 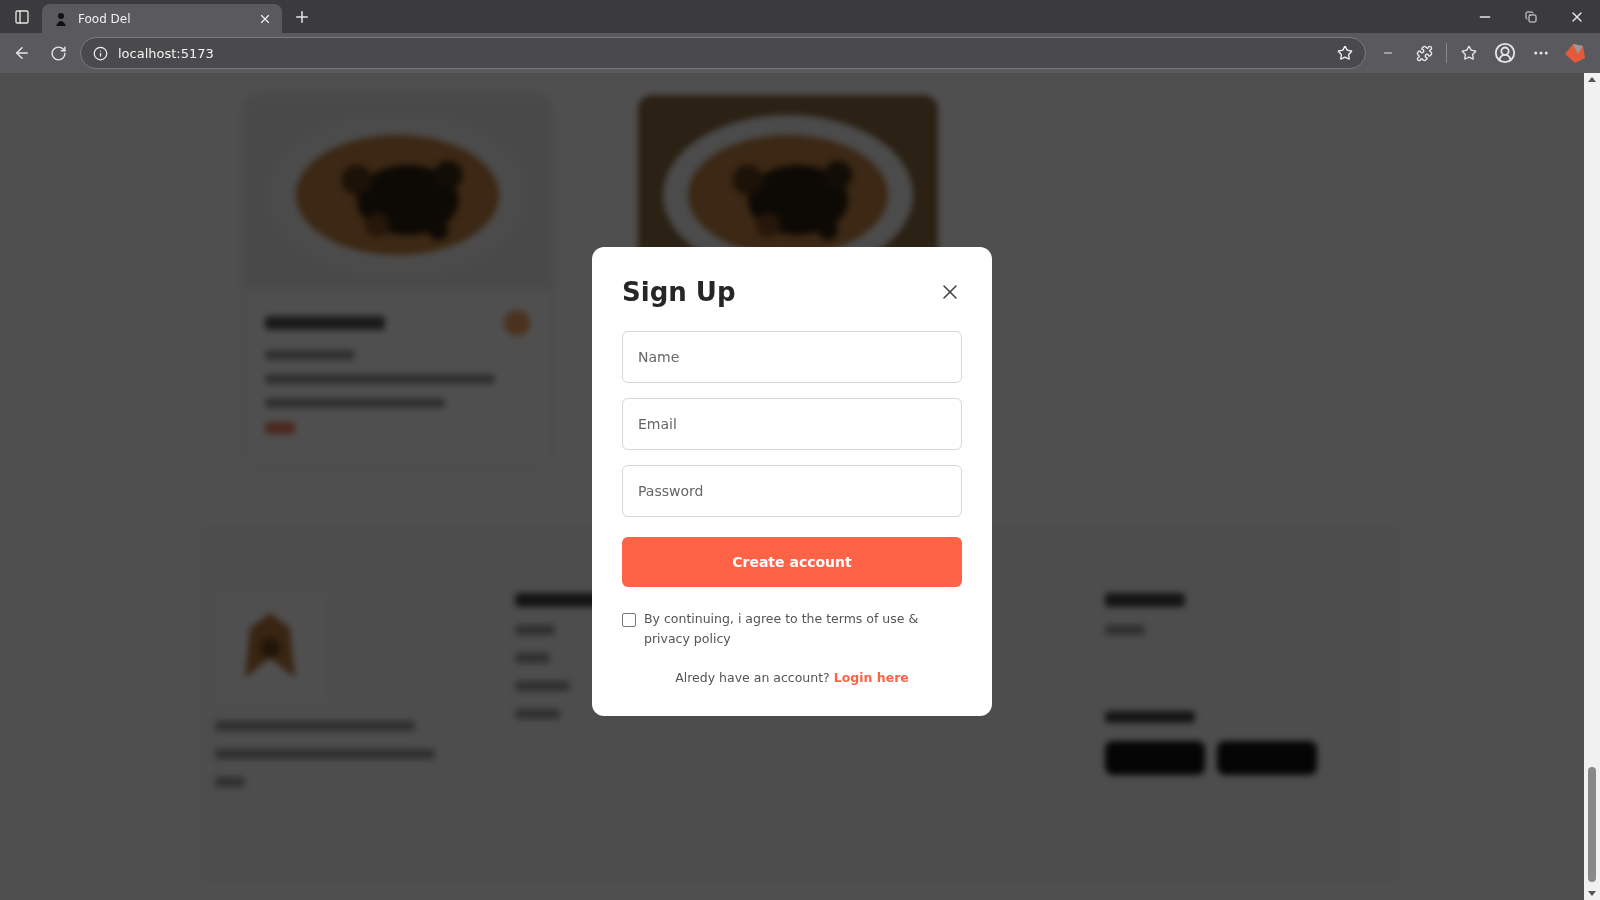 What do you see at coordinates (782, 629) in the screenshot?
I see `terms-text: By continuing, i agree to the terms of use & privacy policy` at bounding box center [782, 629].